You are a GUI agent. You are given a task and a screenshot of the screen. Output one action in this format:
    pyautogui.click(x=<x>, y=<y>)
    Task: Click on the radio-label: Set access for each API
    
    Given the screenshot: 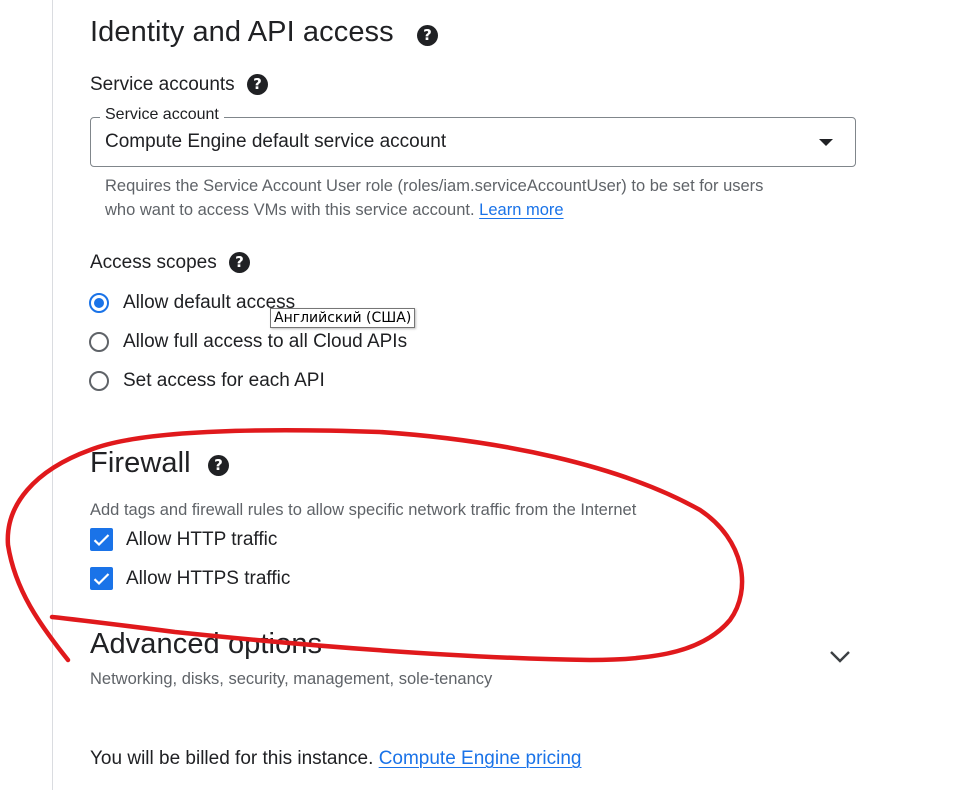 What is the action you would take?
    pyautogui.click(x=224, y=380)
    